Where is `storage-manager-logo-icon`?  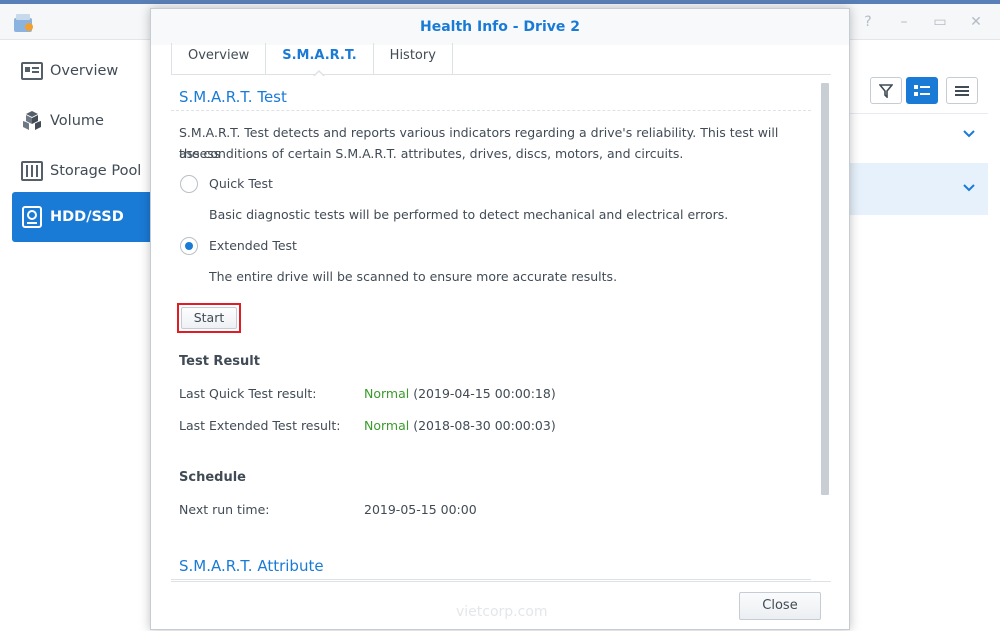
storage-manager-logo-icon is located at coordinates (24, 23).